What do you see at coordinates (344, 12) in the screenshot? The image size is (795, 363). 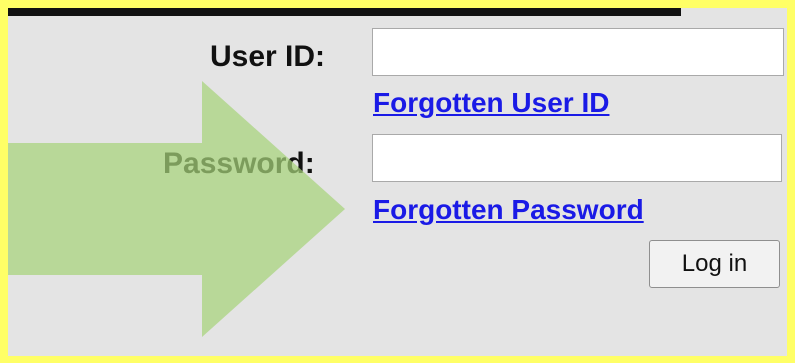 I see `top-divider-bar` at bounding box center [344, 12].